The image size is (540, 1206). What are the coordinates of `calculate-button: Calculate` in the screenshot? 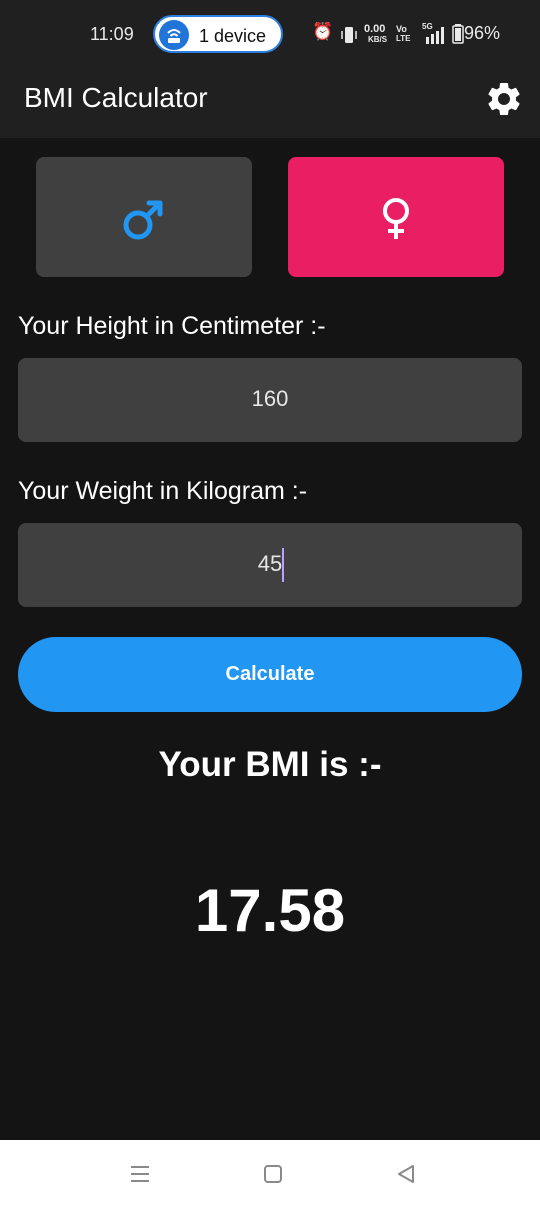 It's located at (270, 674).